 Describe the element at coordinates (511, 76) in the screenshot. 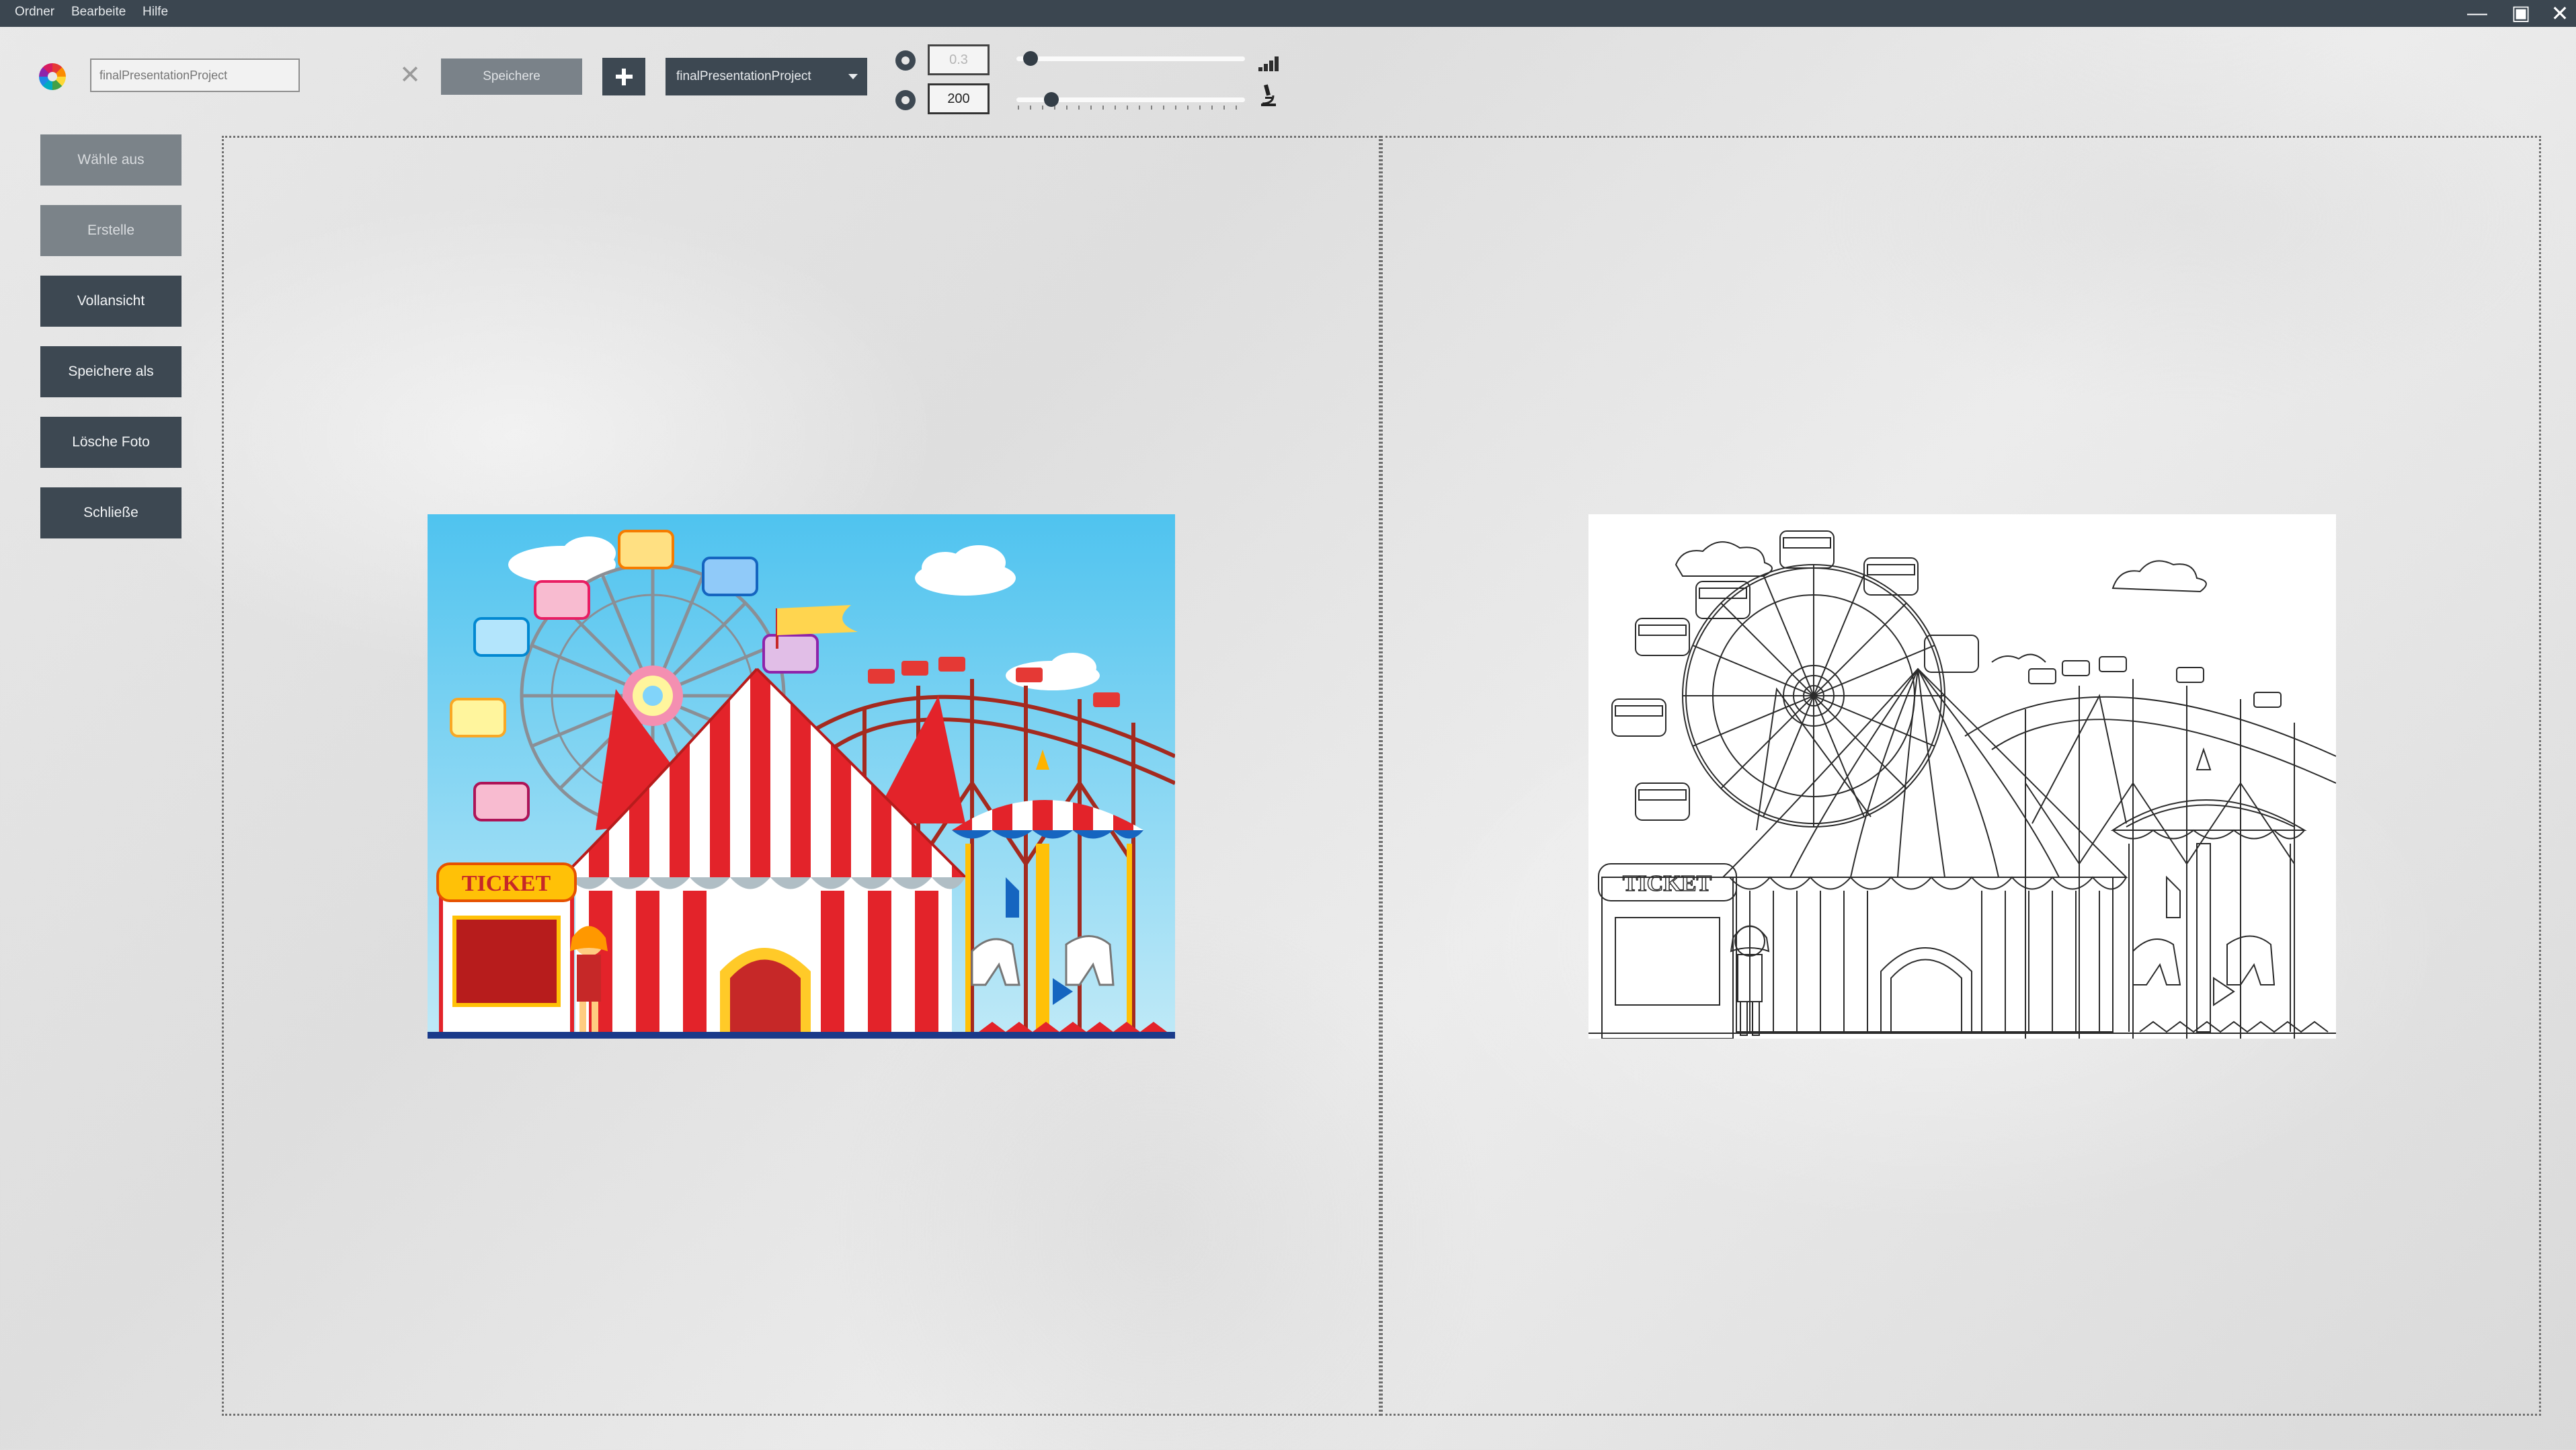

I see `save-button: Speichere` at that location.